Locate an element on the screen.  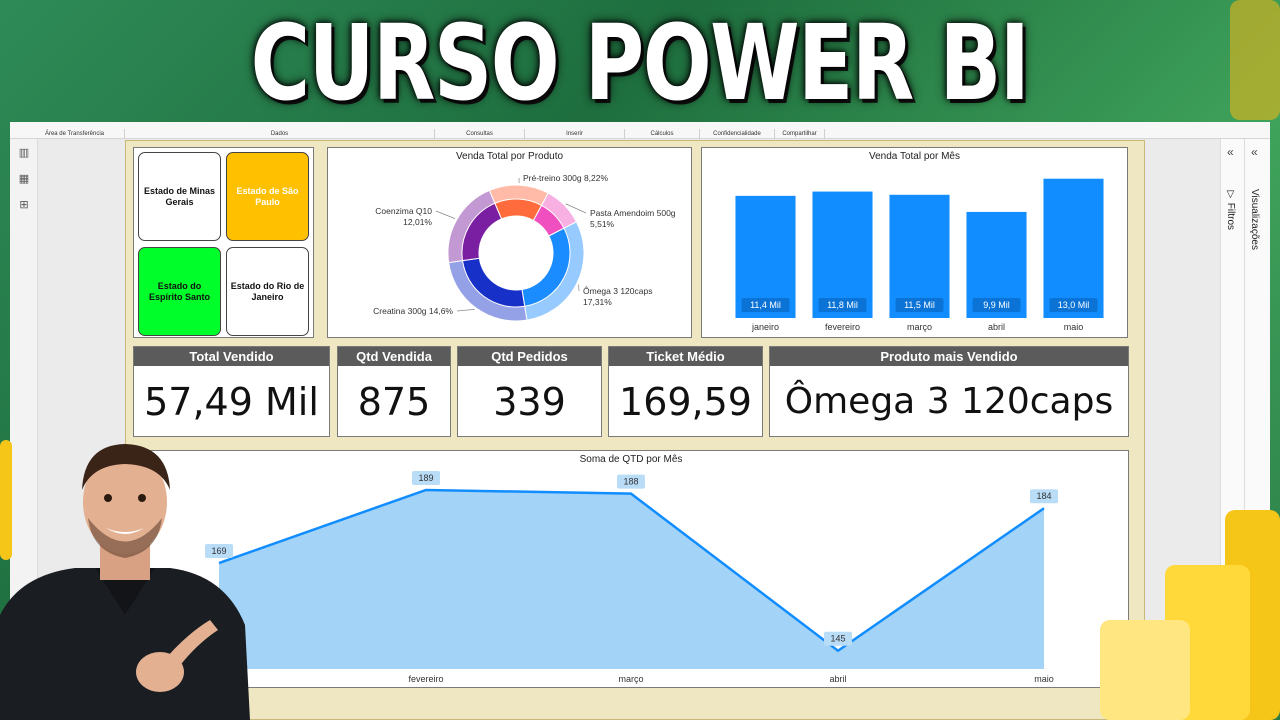
ribbon-group-data: Dados is located at coordinates (280, 134).